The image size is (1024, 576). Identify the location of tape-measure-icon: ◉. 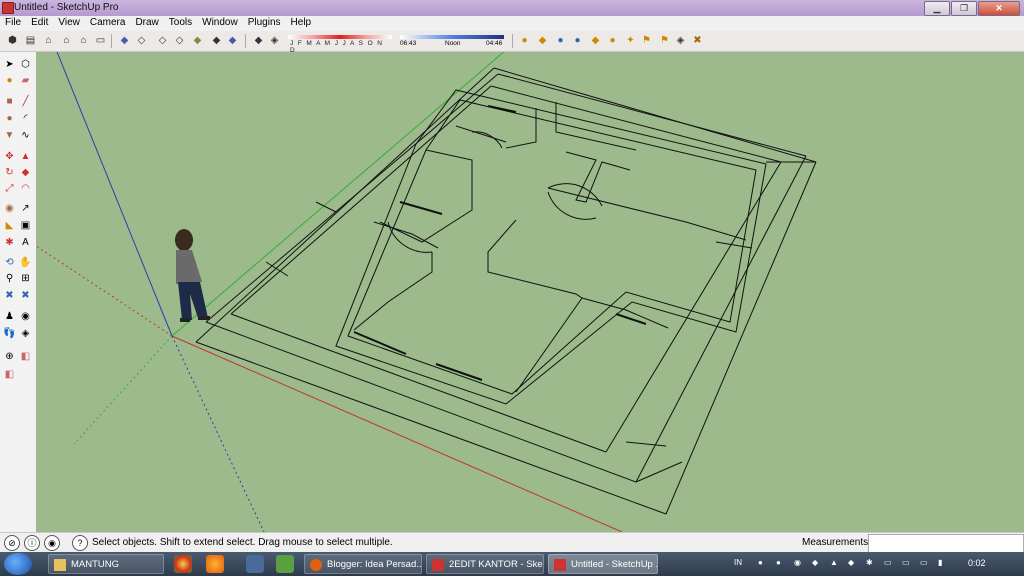
(9, 208).